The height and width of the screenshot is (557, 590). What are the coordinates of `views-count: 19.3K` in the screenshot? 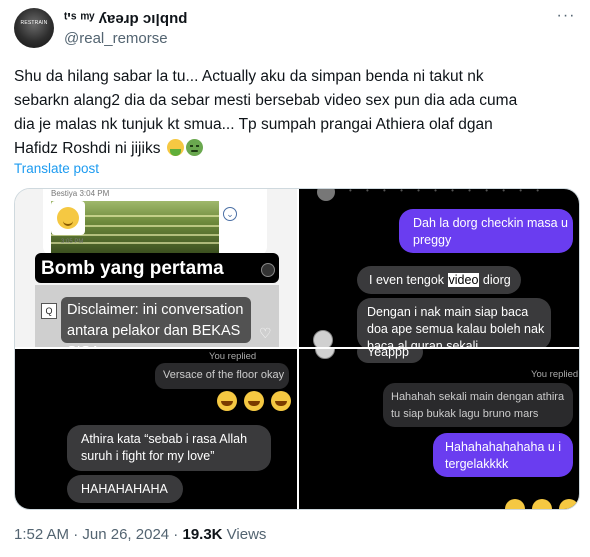 It's located at (202, 534).